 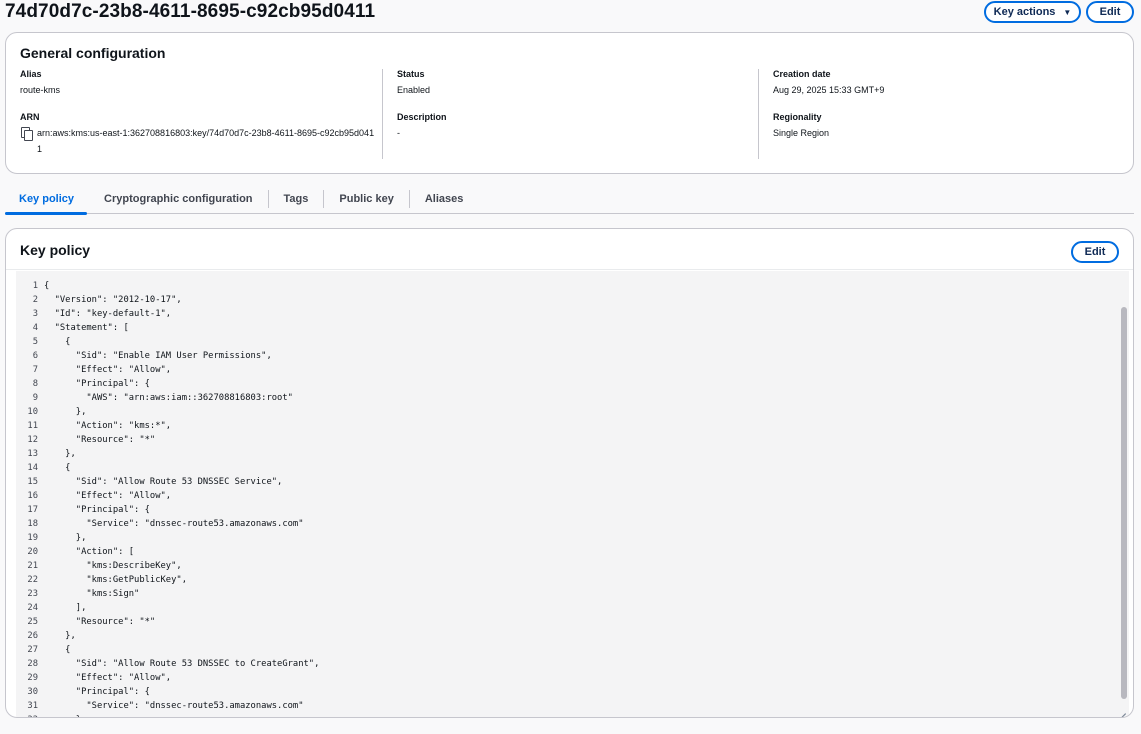 I want to click on line-number: 7, so click(x=35, y=370).